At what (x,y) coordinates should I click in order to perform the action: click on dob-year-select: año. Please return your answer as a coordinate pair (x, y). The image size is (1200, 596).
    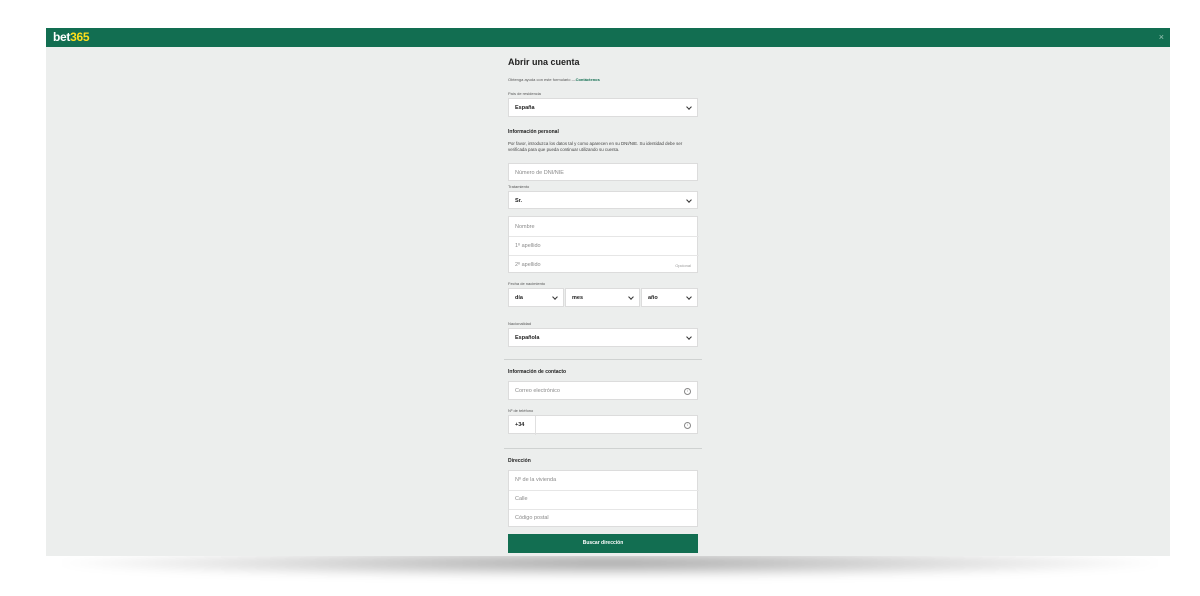
    Looking at the image, I should click on (669, 297).